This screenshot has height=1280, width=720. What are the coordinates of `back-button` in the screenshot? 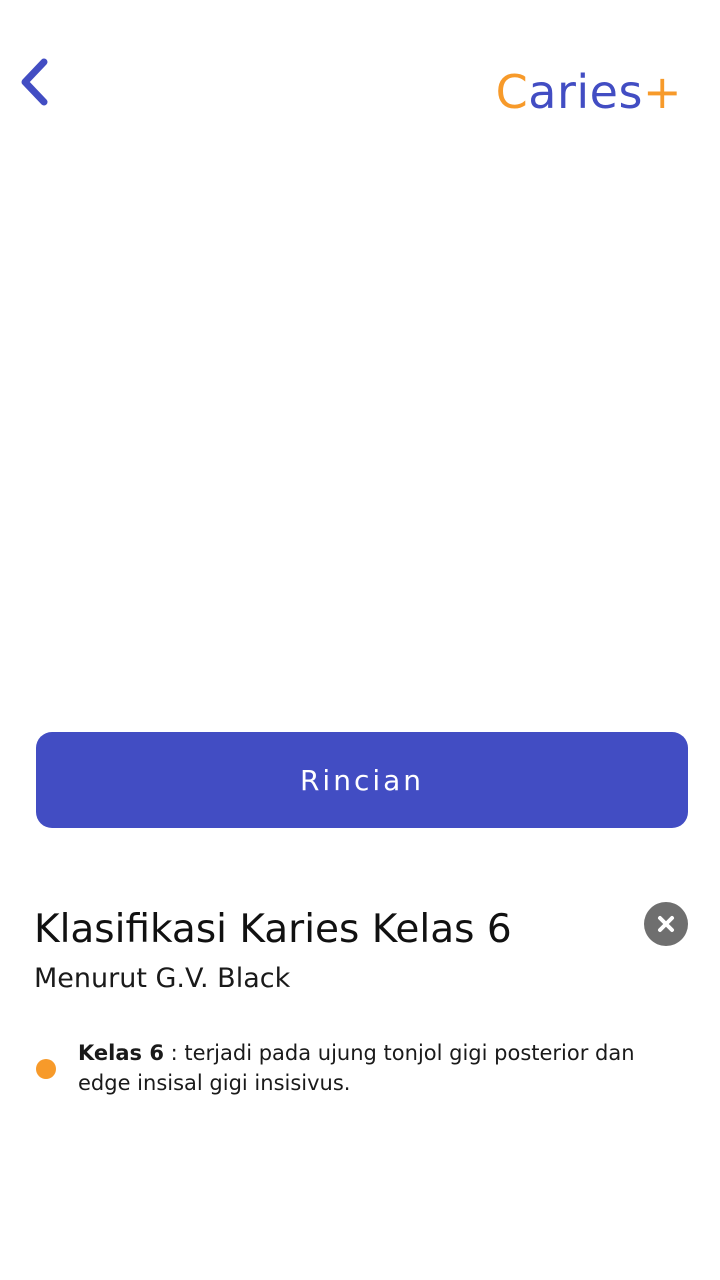 It's located at (34, 82).